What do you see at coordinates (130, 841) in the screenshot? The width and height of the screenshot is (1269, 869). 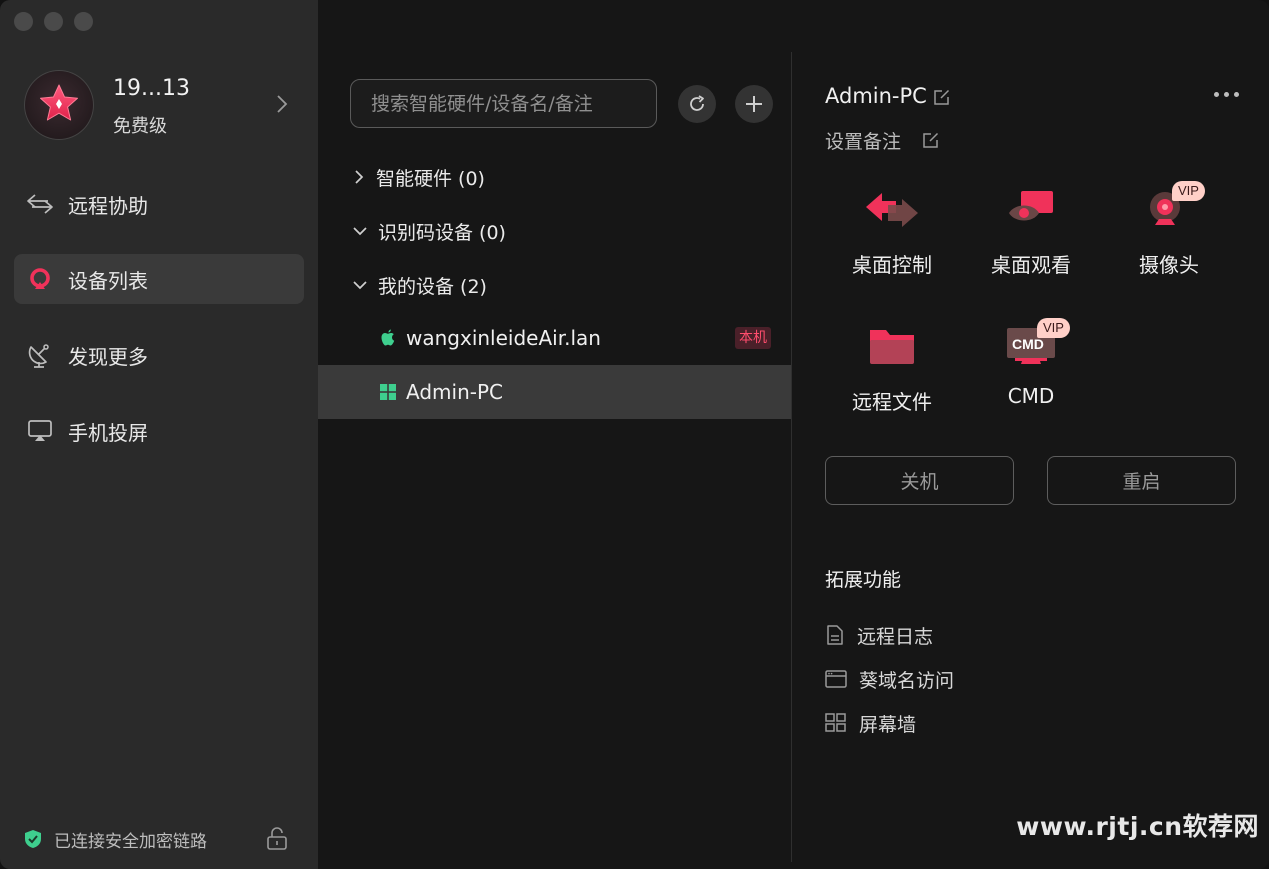 I see `connection-status-text: 已连接安全加密链路` at bounding box center [130, 841].